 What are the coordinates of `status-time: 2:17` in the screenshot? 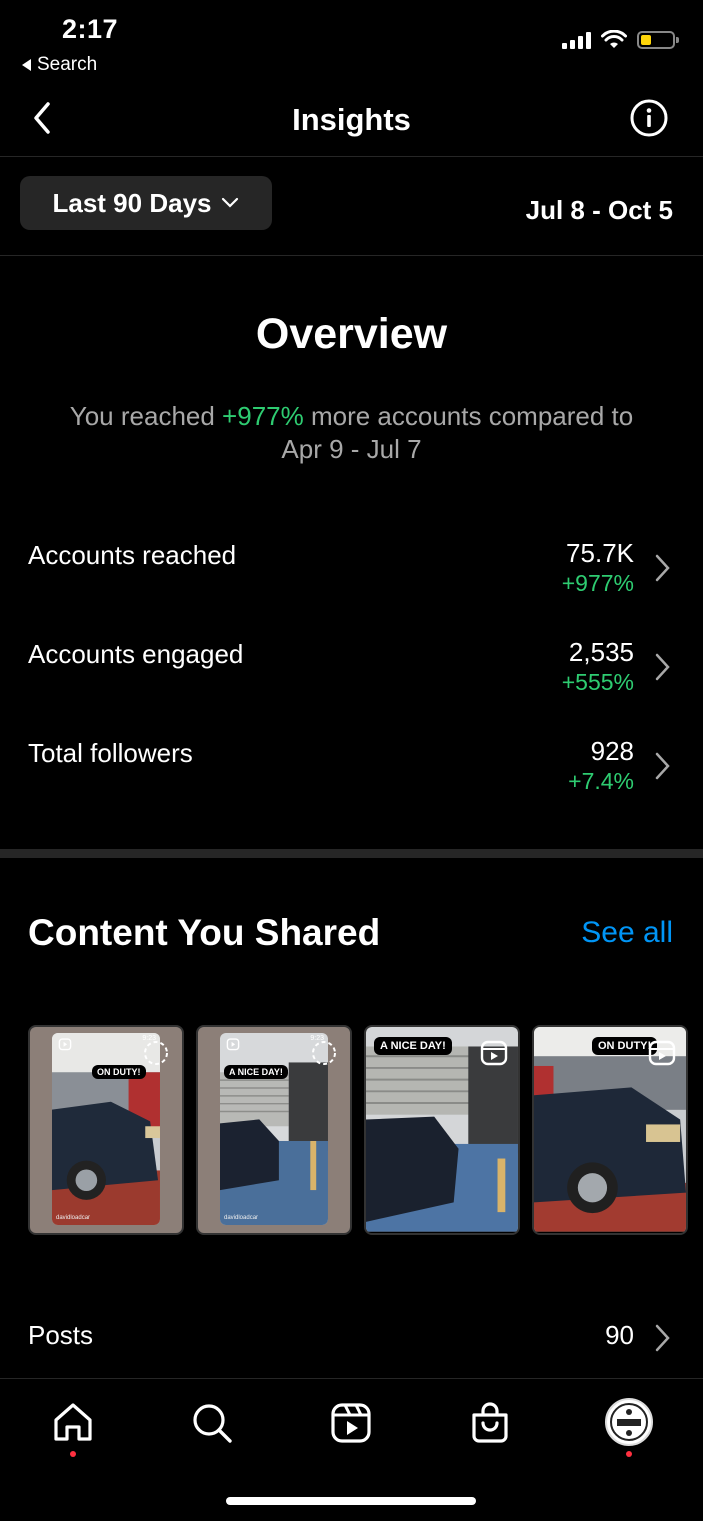 It's located at (90, 29).